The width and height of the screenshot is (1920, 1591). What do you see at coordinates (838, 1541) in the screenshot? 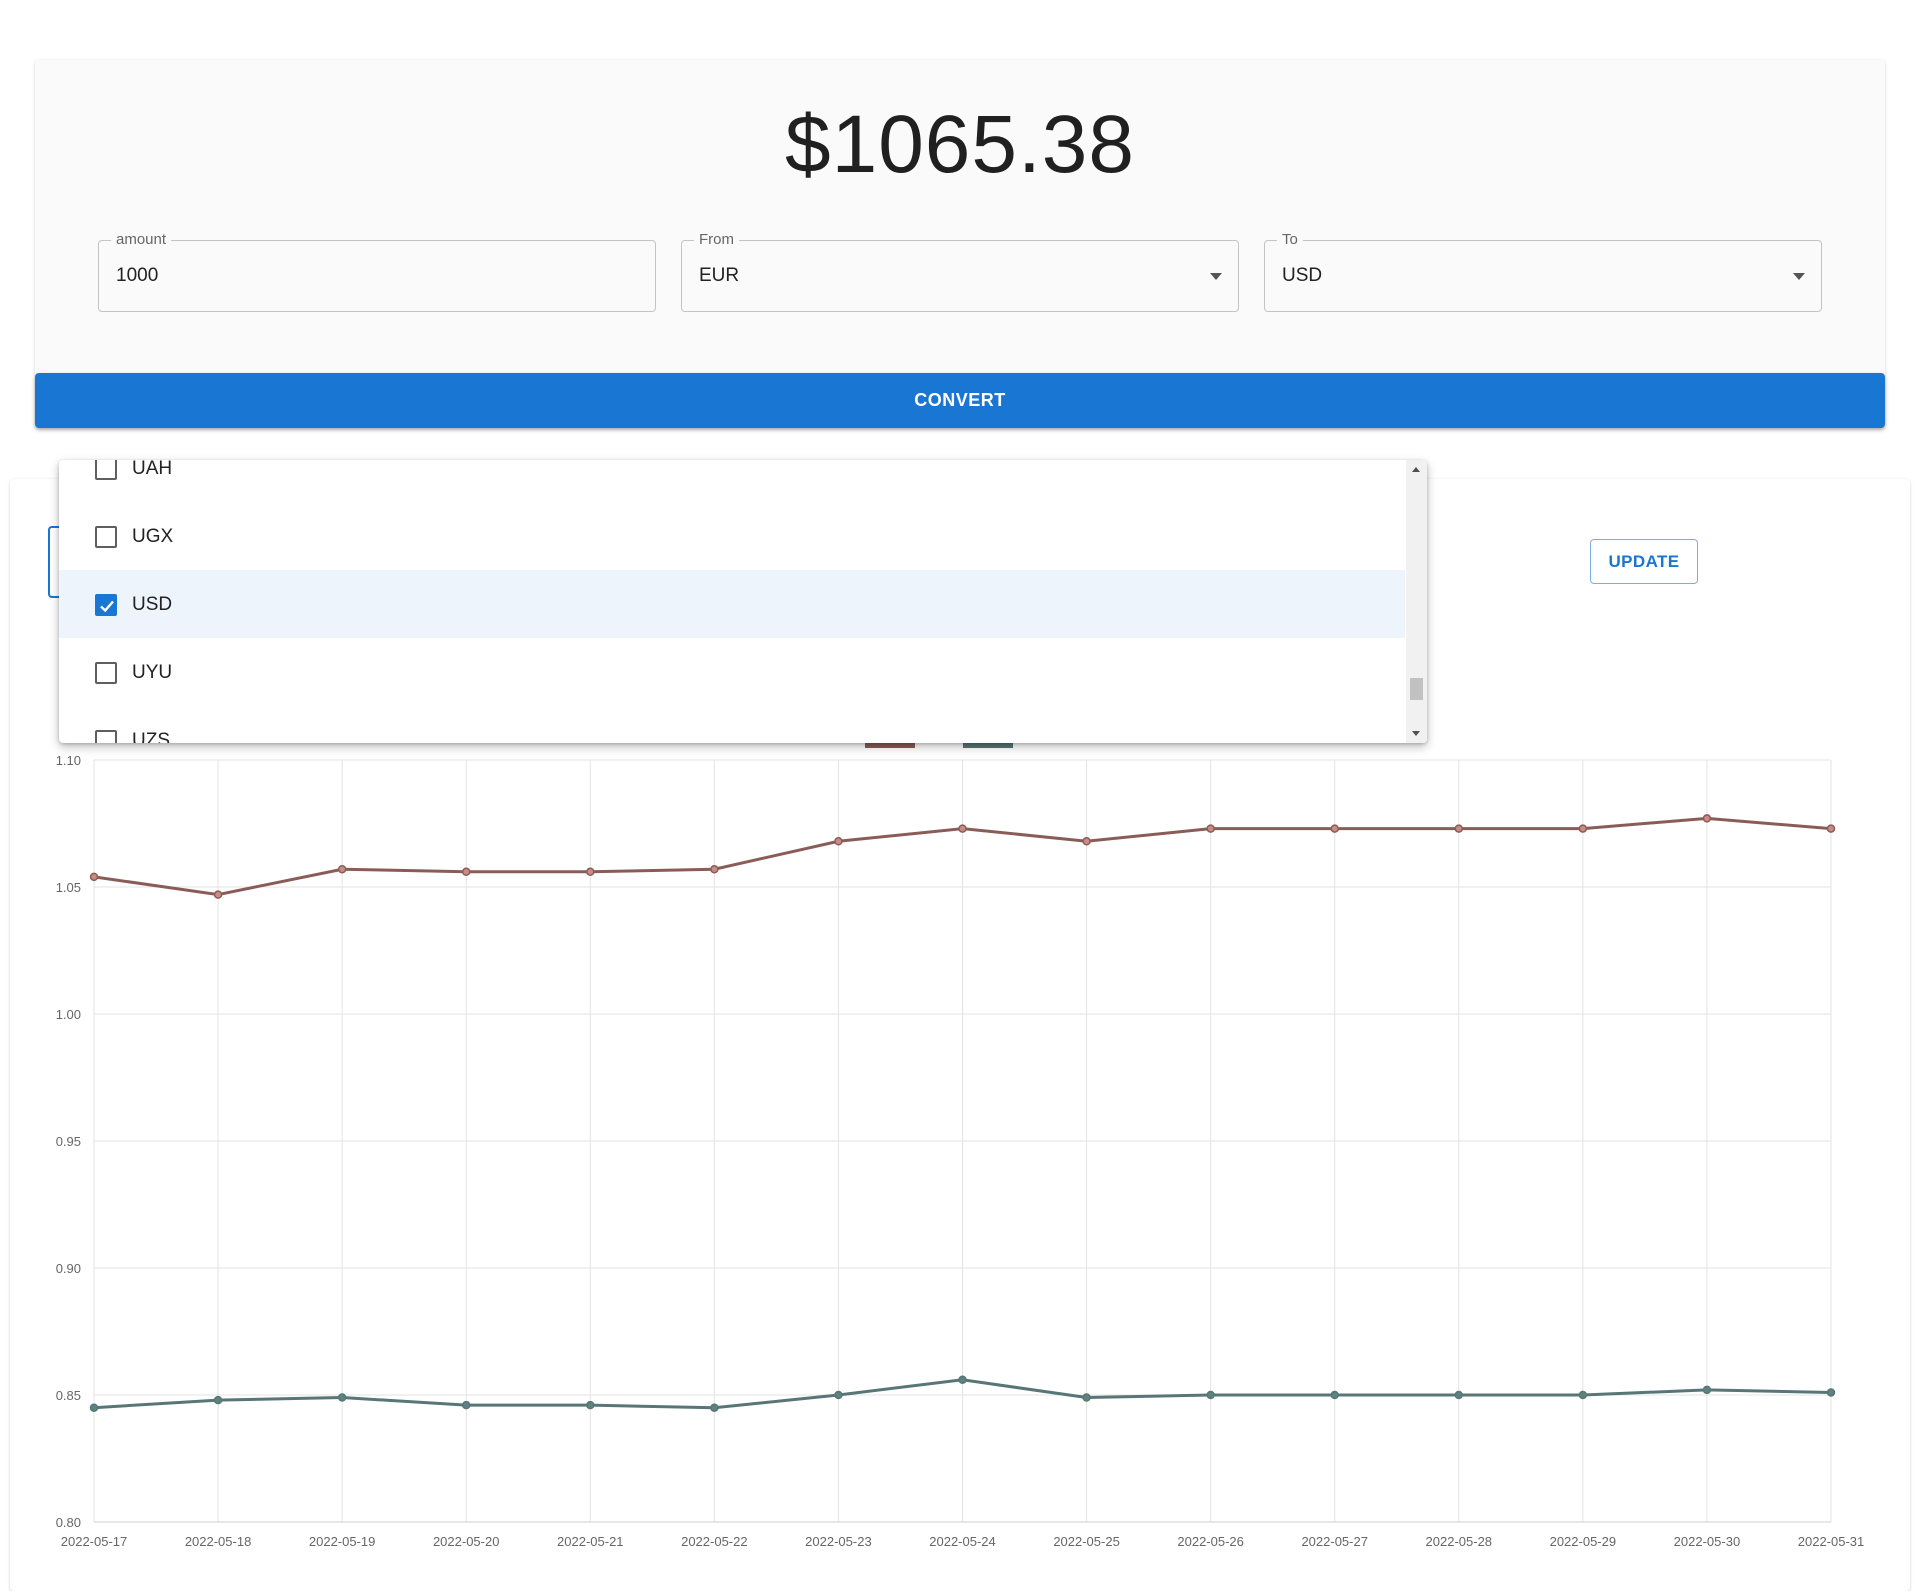
I see `x-tick-label: 2022-05-23` at bounding box center [838, 1541].